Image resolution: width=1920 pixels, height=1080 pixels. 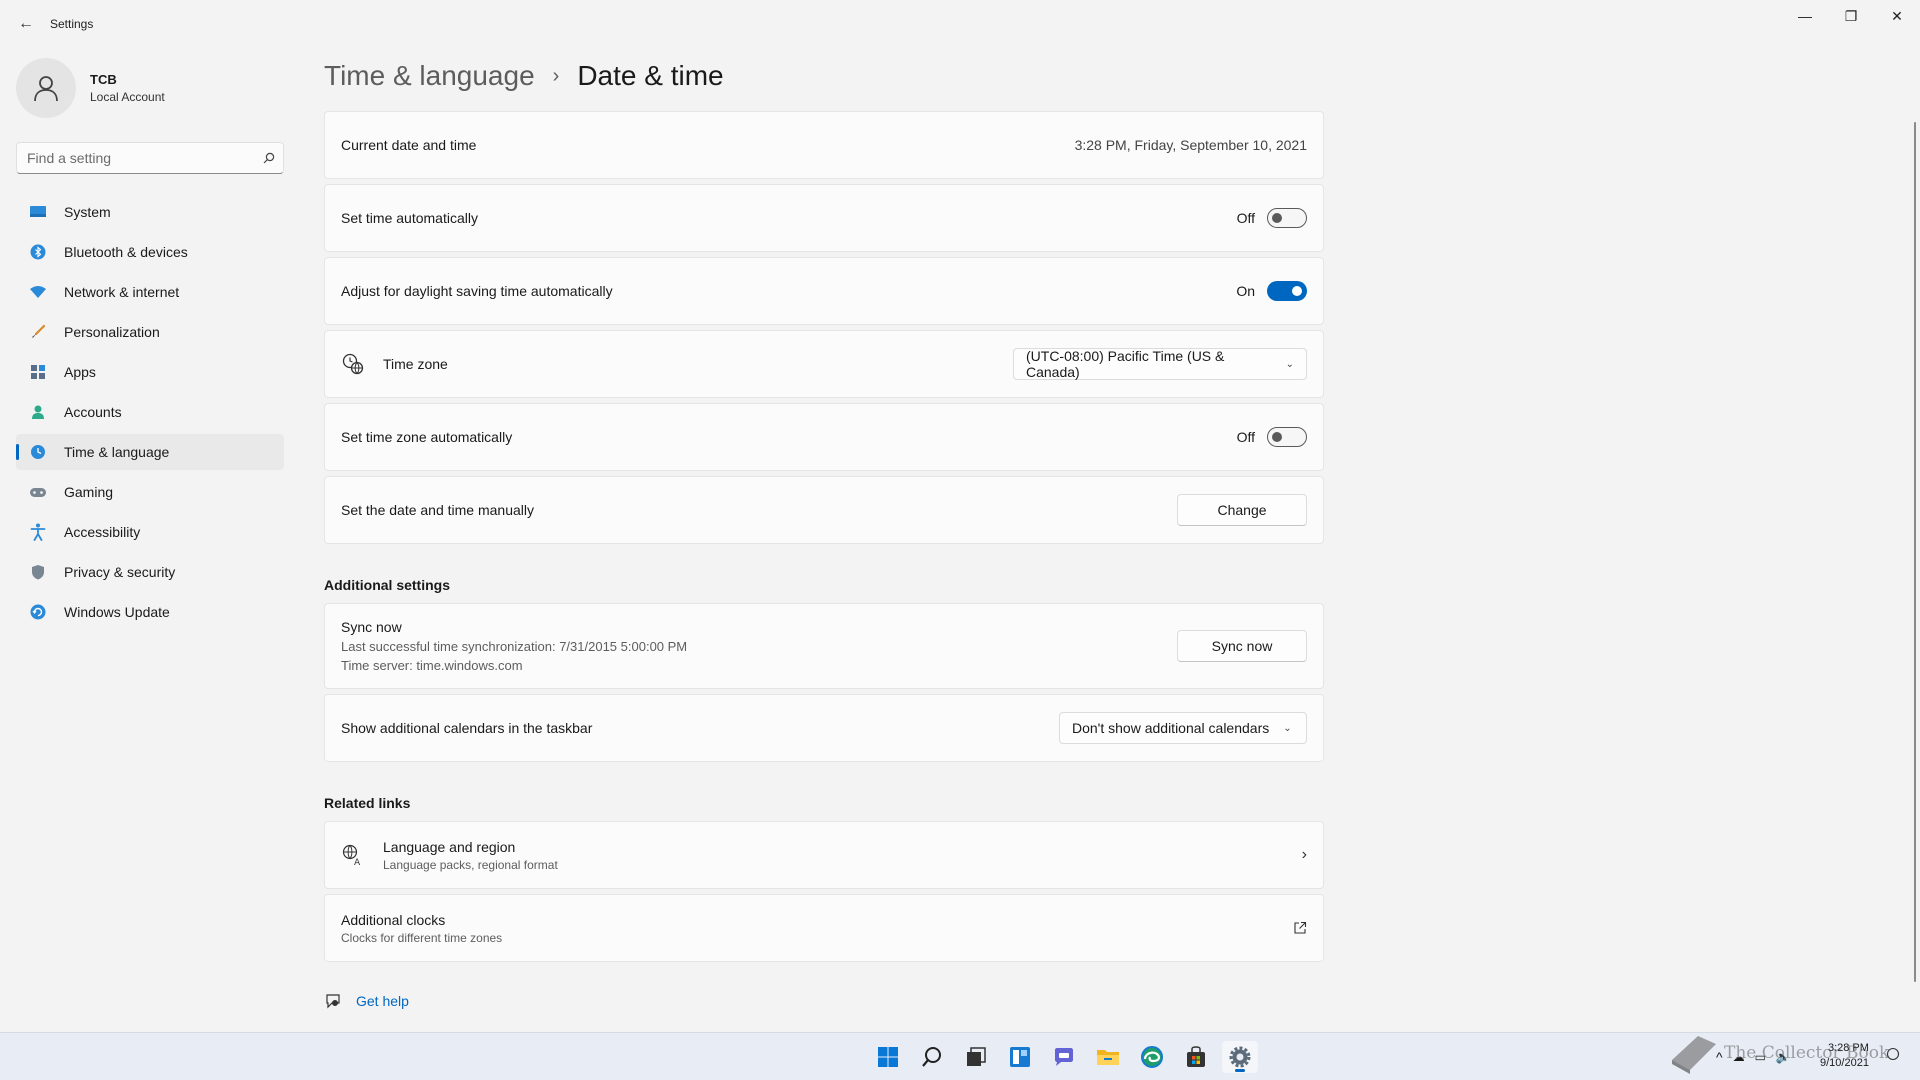 I want to click on minimize-icon: —, so click(x=1805, y=16).